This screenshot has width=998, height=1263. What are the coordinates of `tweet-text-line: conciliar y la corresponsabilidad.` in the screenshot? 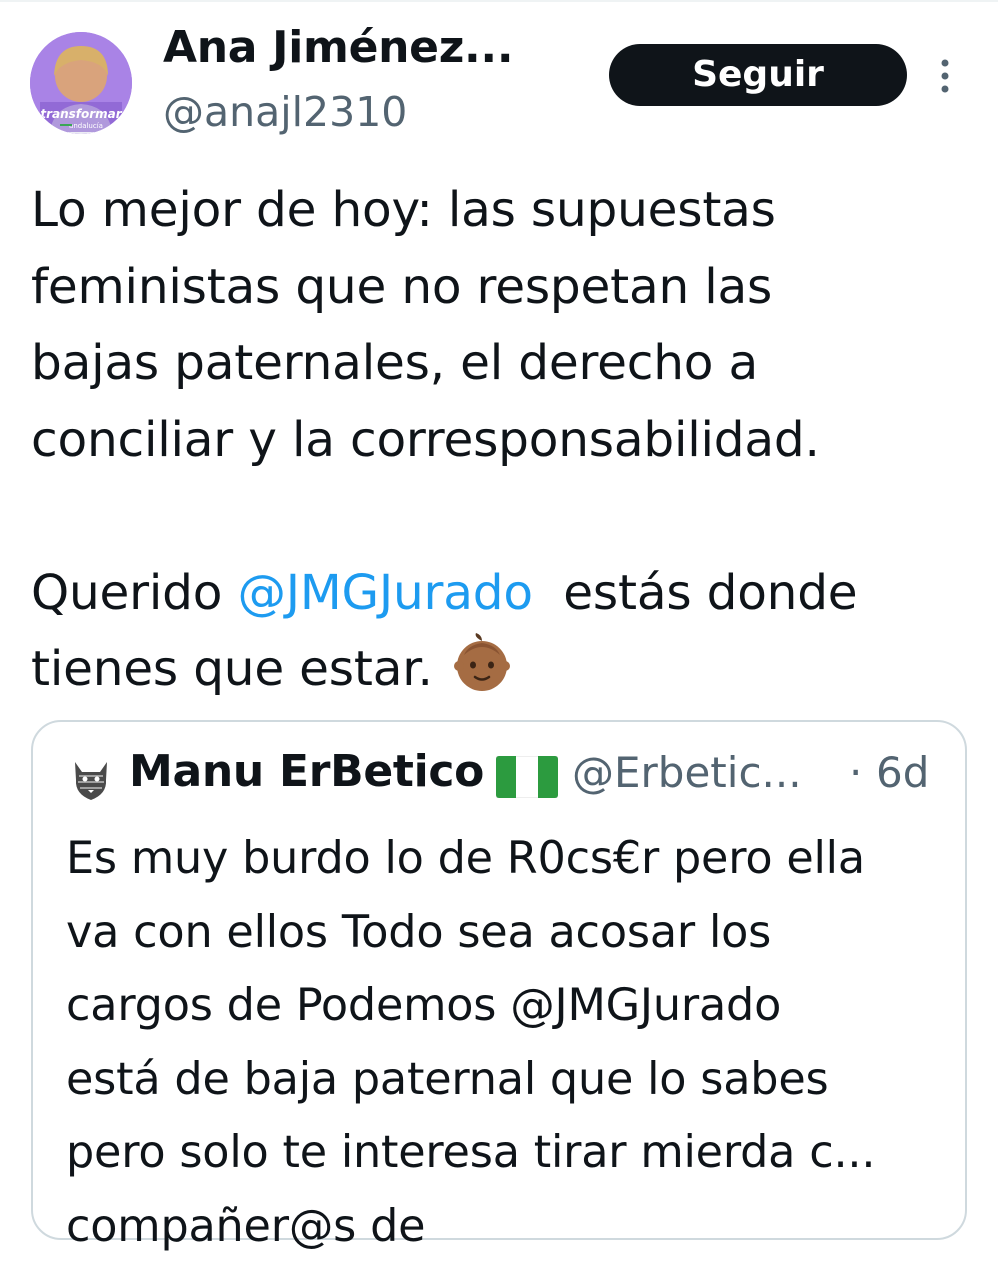 It's located at (506, 440).